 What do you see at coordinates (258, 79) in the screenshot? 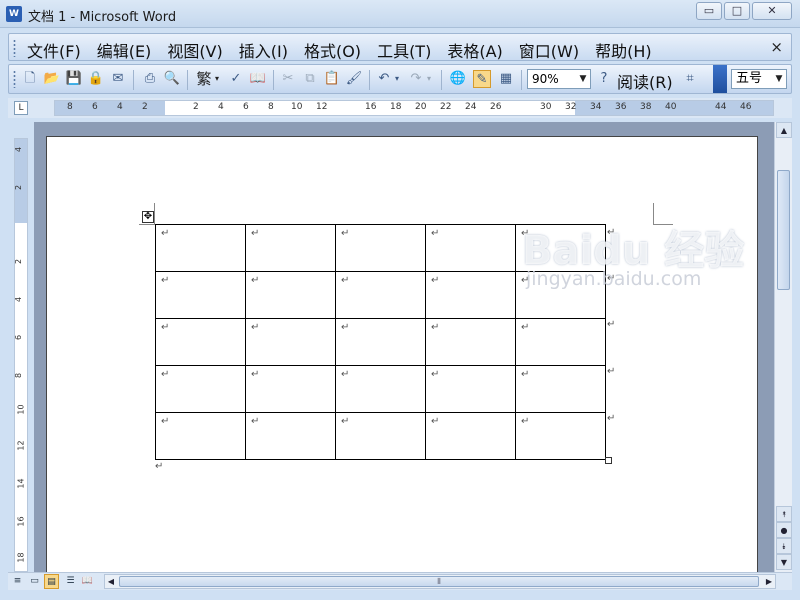
I see `research-icon: 📖` at bounding box center [258, 79].